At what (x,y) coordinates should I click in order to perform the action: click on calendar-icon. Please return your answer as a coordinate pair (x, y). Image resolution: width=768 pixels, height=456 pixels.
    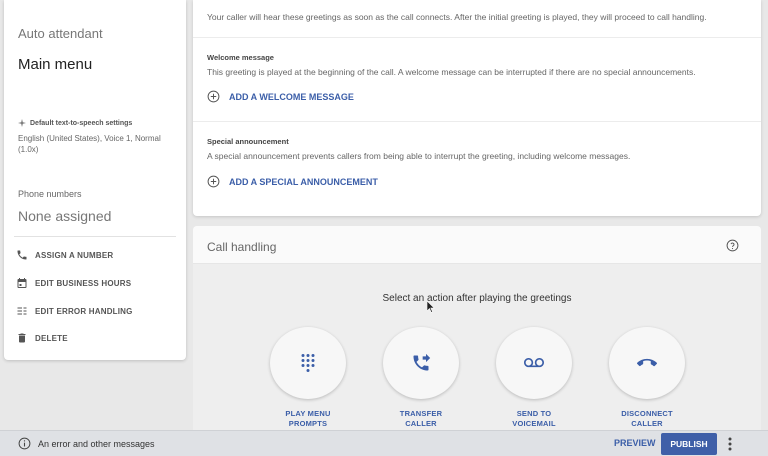
    Looking at the image, I should click on (22, 283).